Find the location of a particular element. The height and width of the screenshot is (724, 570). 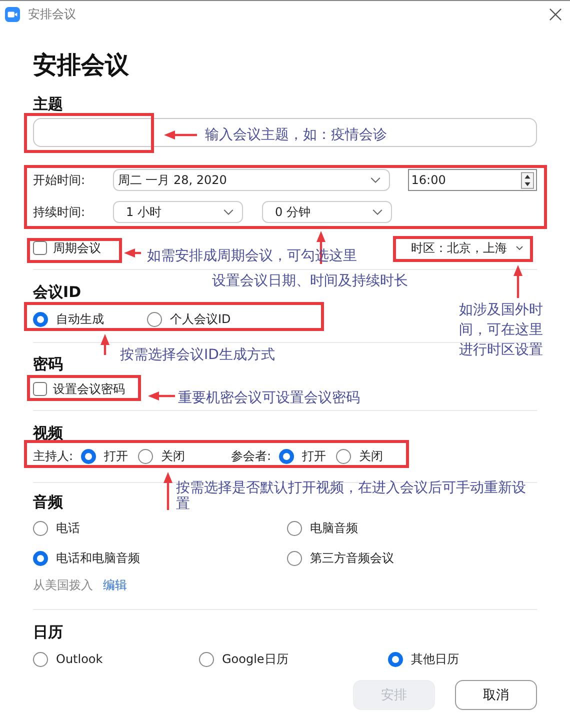

section-title: 主题 is located at coordinates (48, 104).